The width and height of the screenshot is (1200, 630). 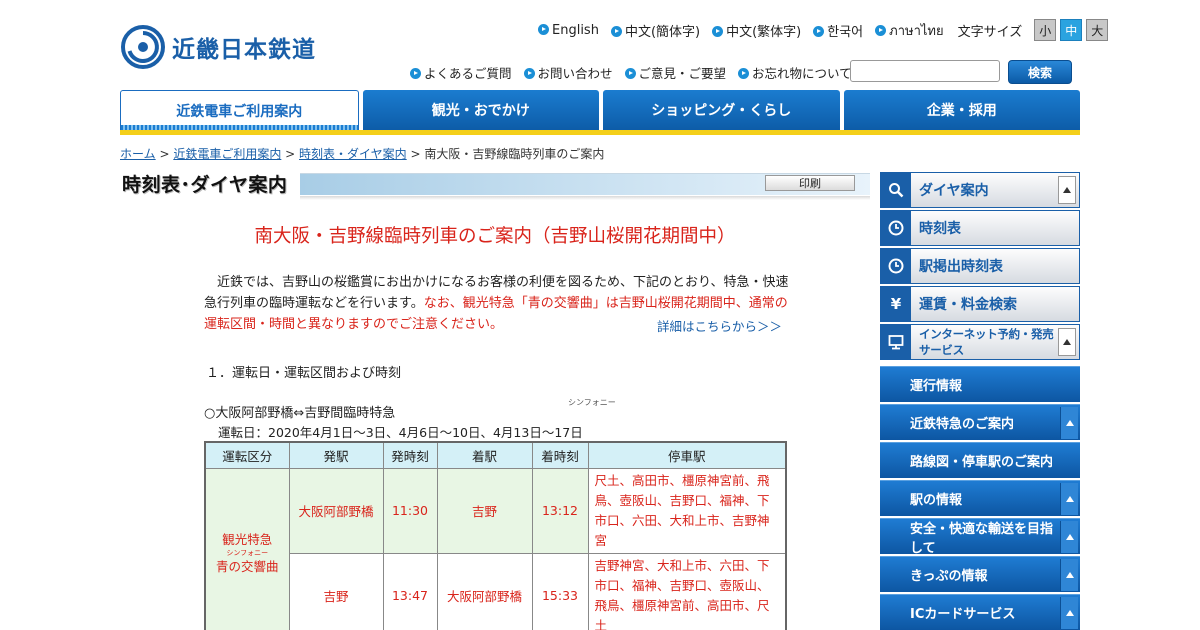 I want to click on sidebar-item-label: 近鉄特急のご案内, so click(x=962, y=424).